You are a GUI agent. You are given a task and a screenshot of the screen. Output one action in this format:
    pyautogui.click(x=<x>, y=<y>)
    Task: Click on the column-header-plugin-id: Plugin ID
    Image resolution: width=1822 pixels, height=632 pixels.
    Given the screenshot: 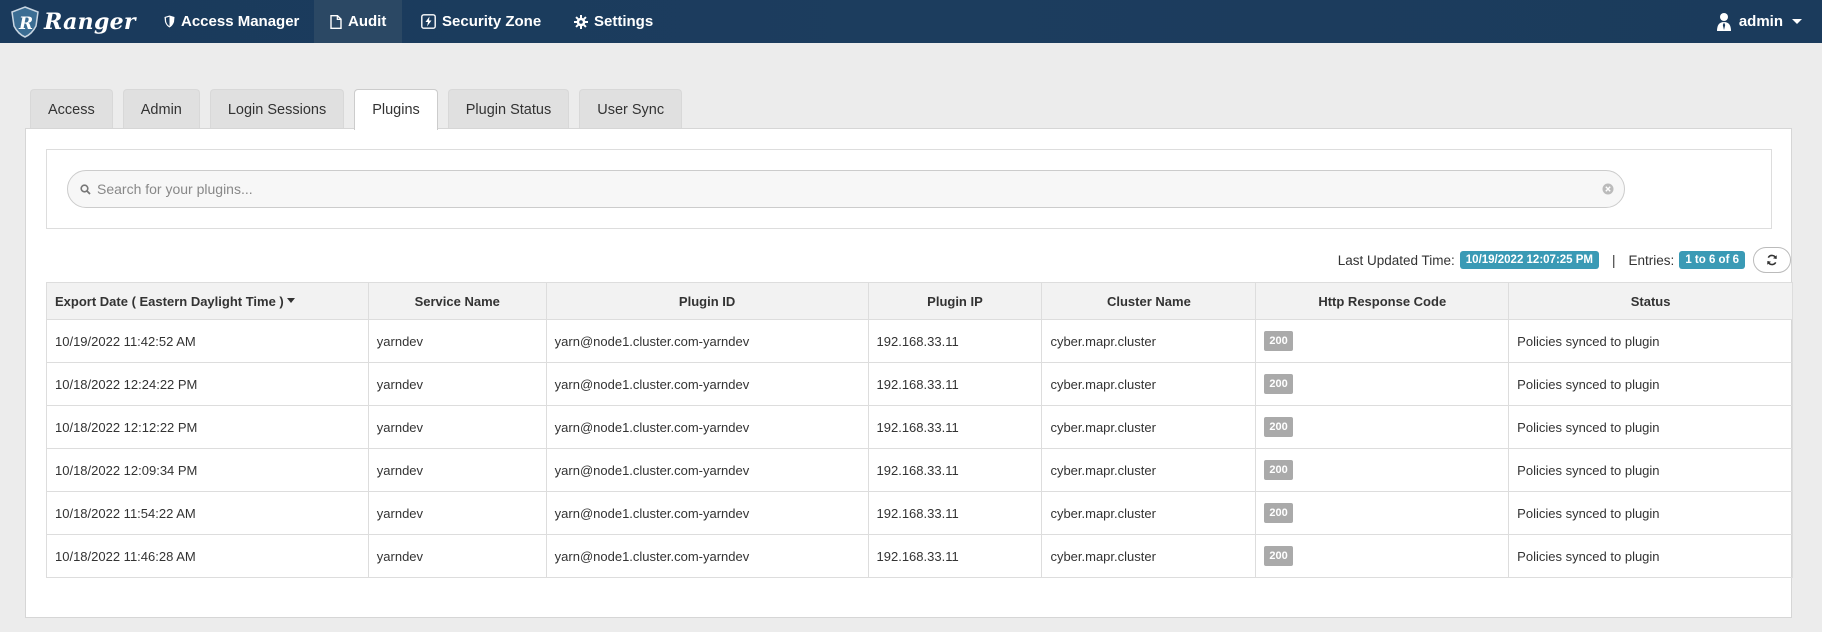 What is the action you would take?
    pyautogui.click(x=707, y=301)
    